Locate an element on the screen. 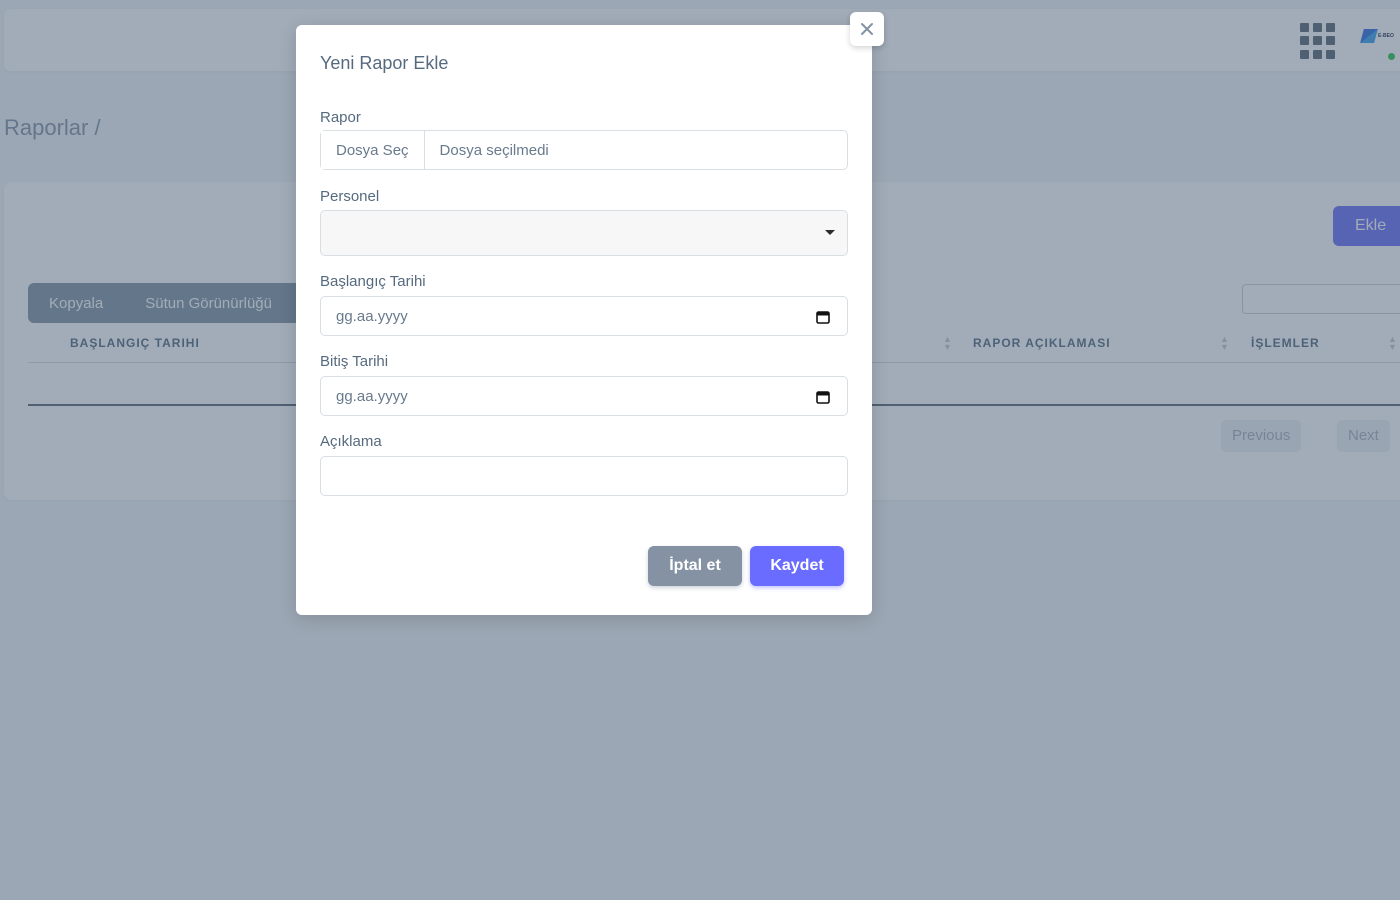 The height and width of the screenshot is (900, 1400). save-button: Kaydet is located at coordinates (797, 566).